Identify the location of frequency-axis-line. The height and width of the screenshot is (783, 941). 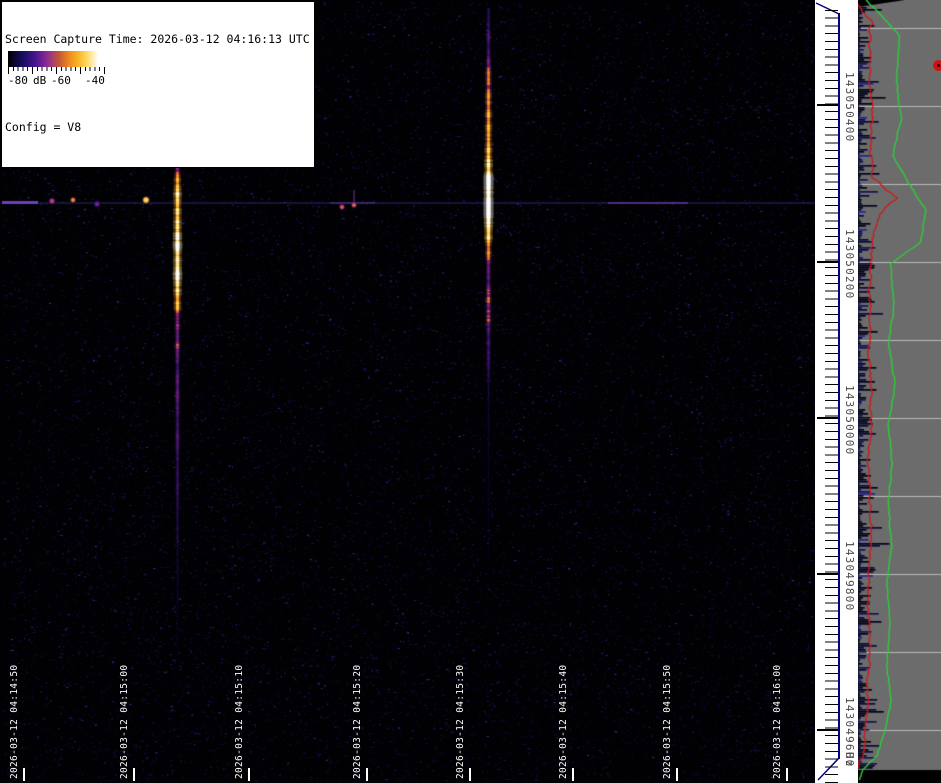
(839, 386).